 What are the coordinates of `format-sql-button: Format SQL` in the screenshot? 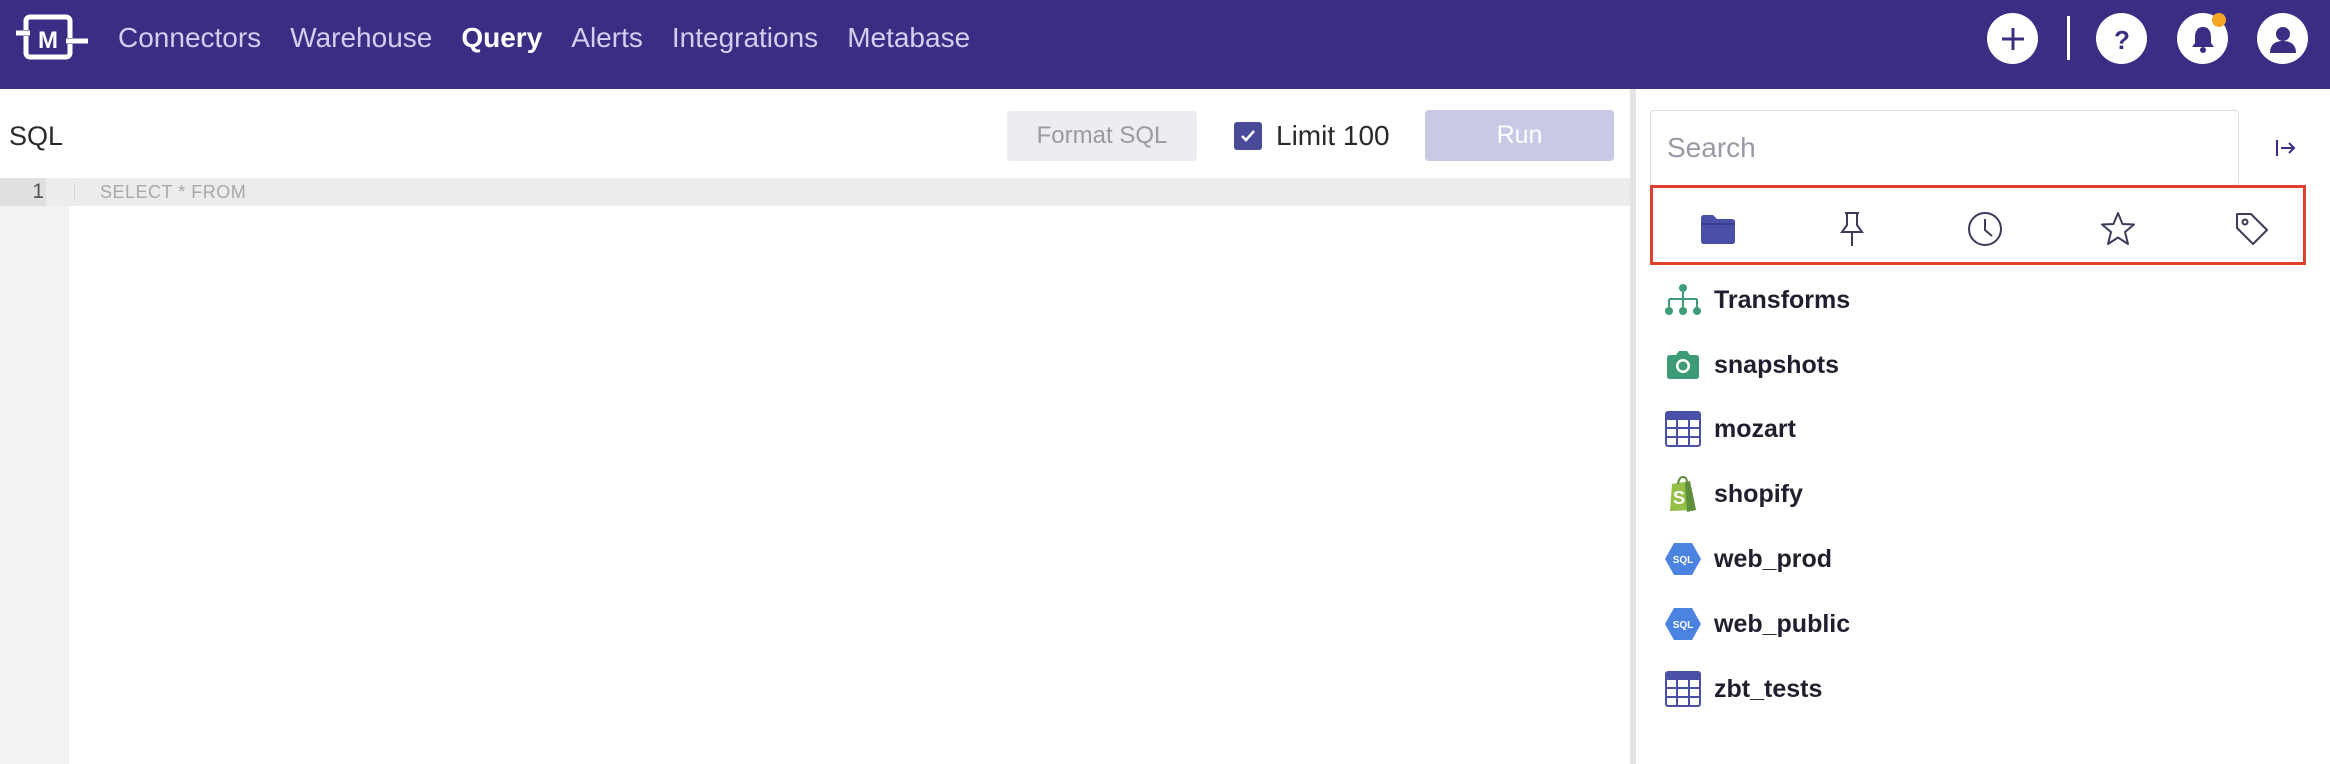 It's located at (1102, 136).